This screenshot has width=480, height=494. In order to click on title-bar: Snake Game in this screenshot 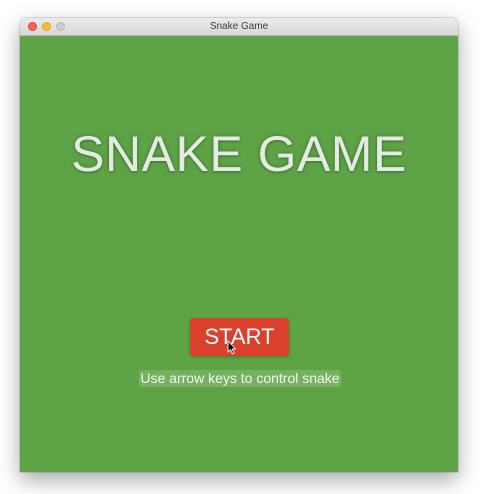, I will do `click(239, 27)`.